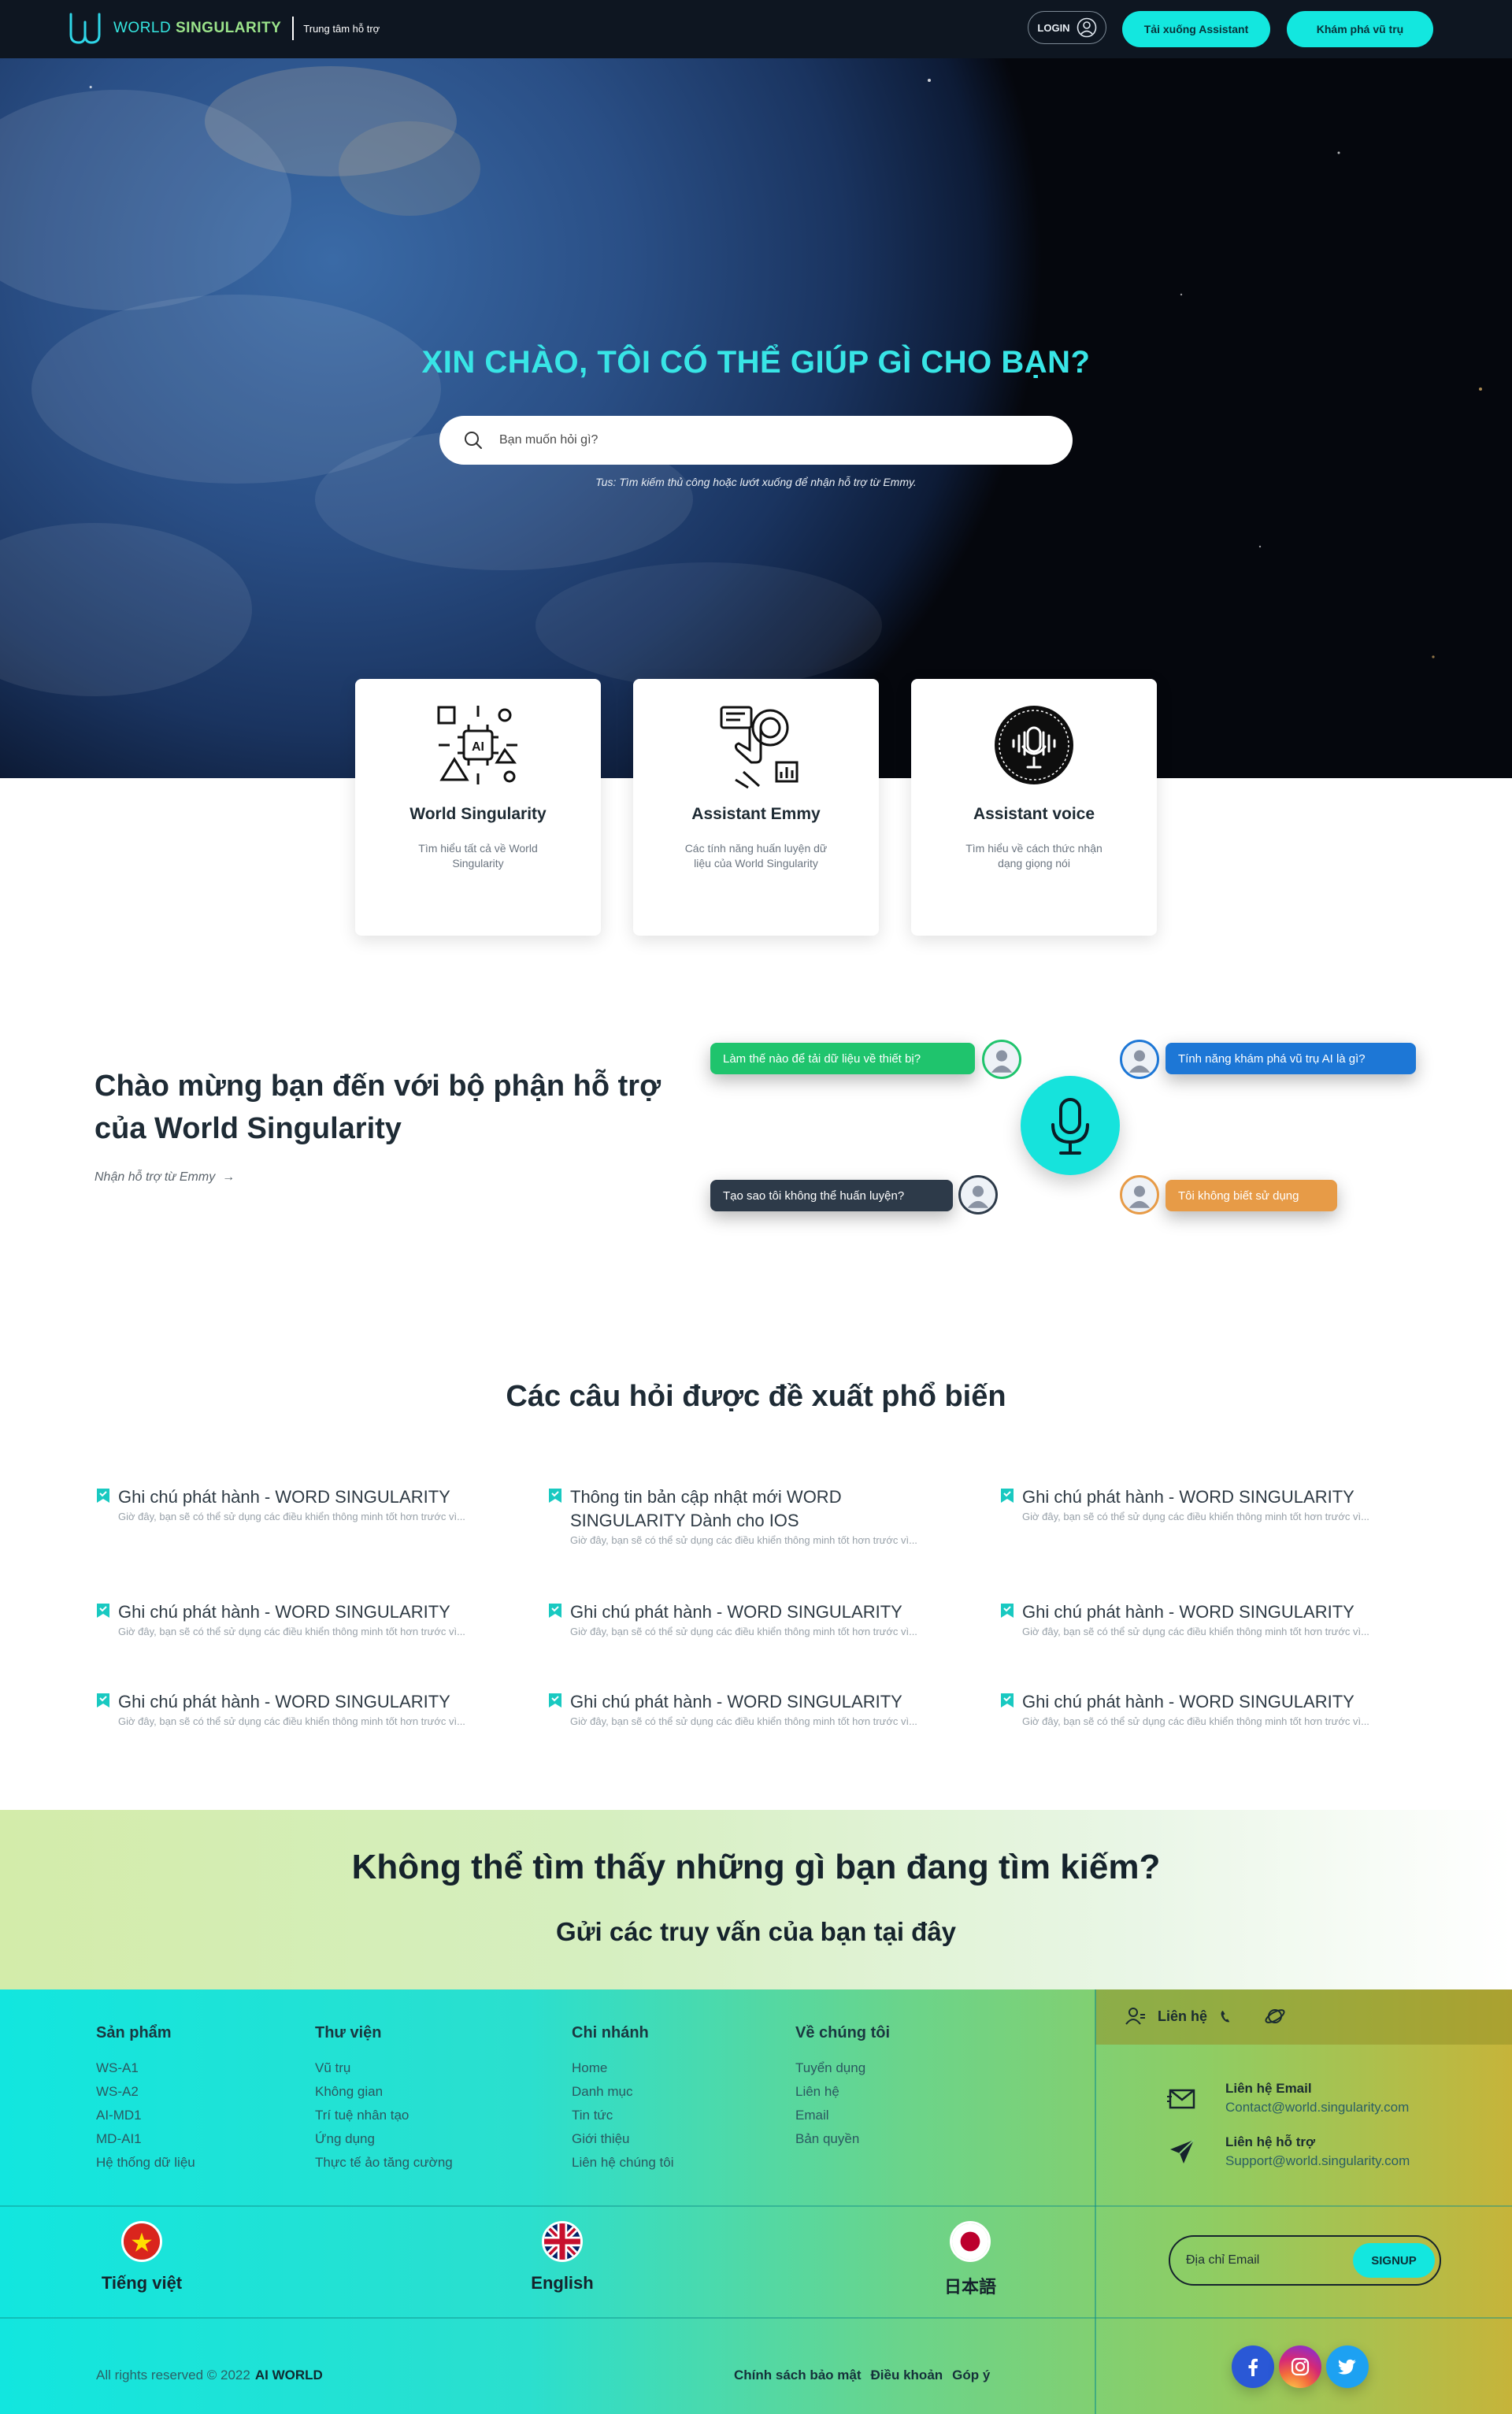 This screenshot has width=1512, height=2414. Describe the element at coordinates (623, 2068) in the screenshot. I see `footer-link: Home` at that location.